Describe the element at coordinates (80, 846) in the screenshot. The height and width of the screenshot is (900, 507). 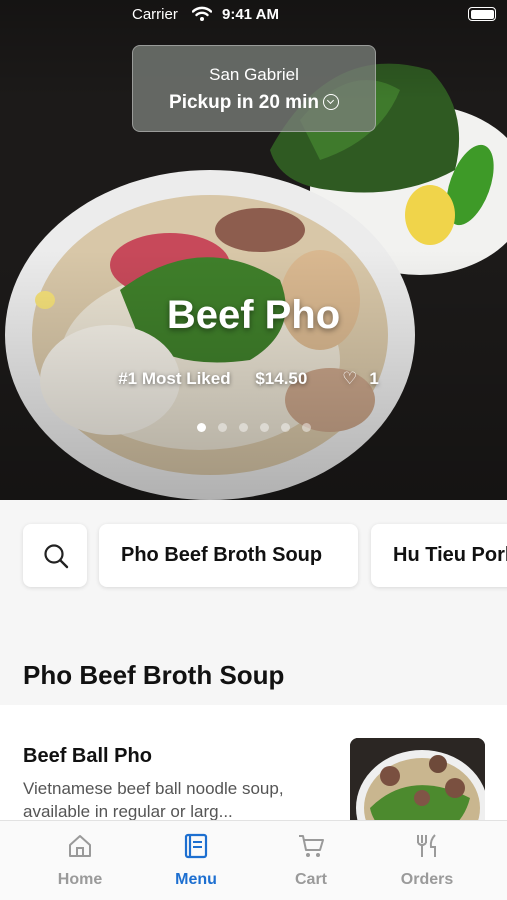
I see `home-icon` at that location.